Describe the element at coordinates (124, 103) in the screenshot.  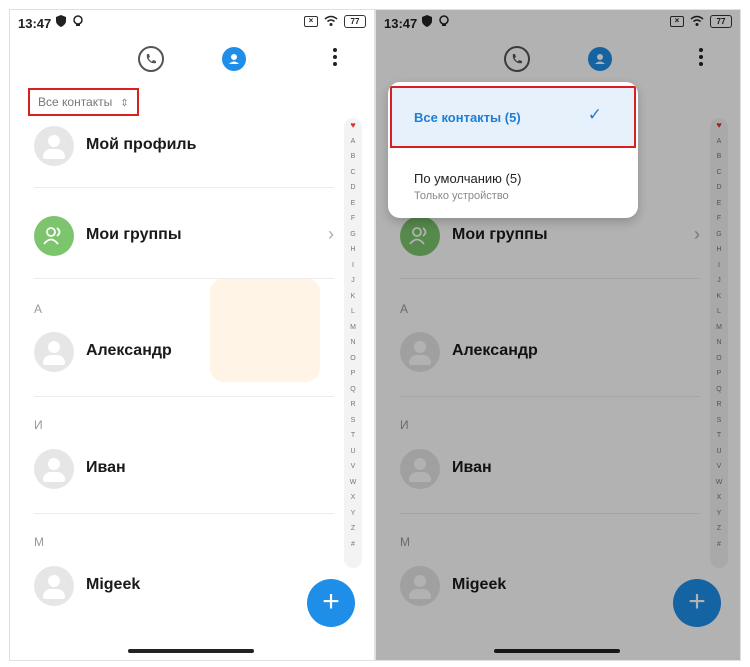
I see `chevron-updown-icon: ⇕` at that location.